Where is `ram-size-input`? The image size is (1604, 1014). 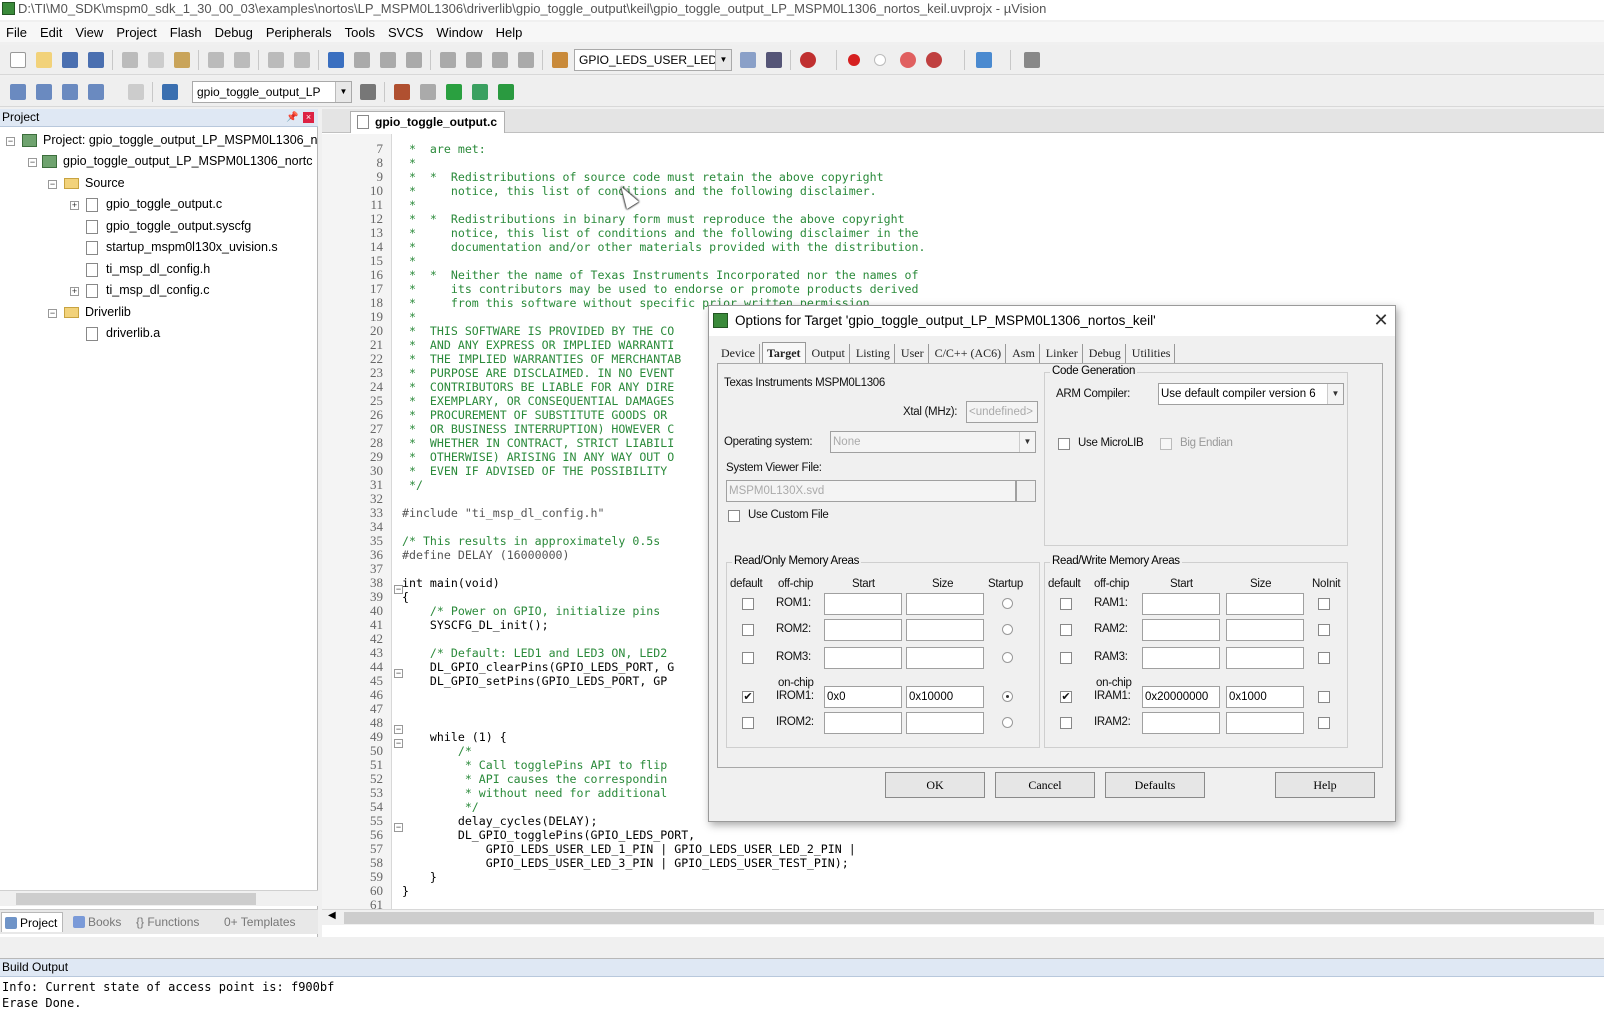
ram-size-input is located at coordinates (1265, 723).